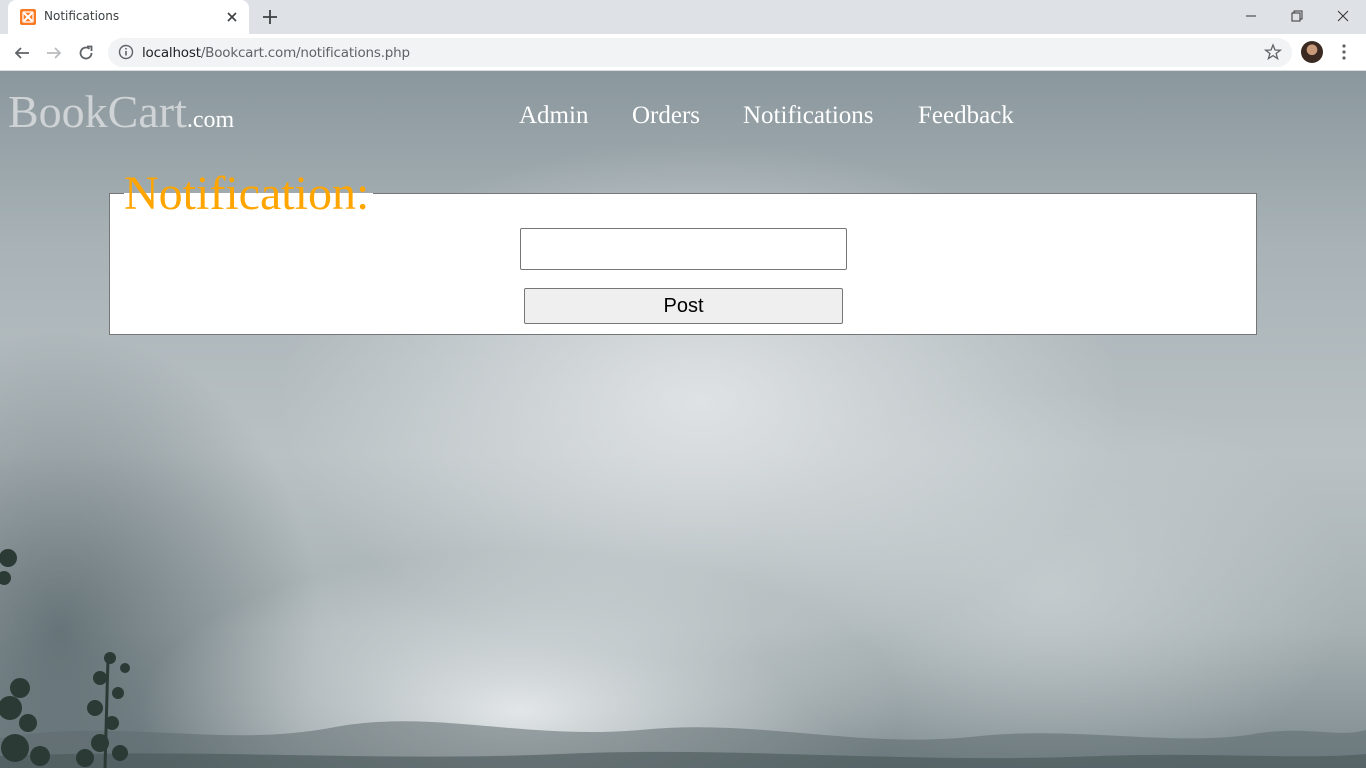  Describe the element at coordinates (82, 16) in the screenshot. I see `tab-title: Notifications` at that location.